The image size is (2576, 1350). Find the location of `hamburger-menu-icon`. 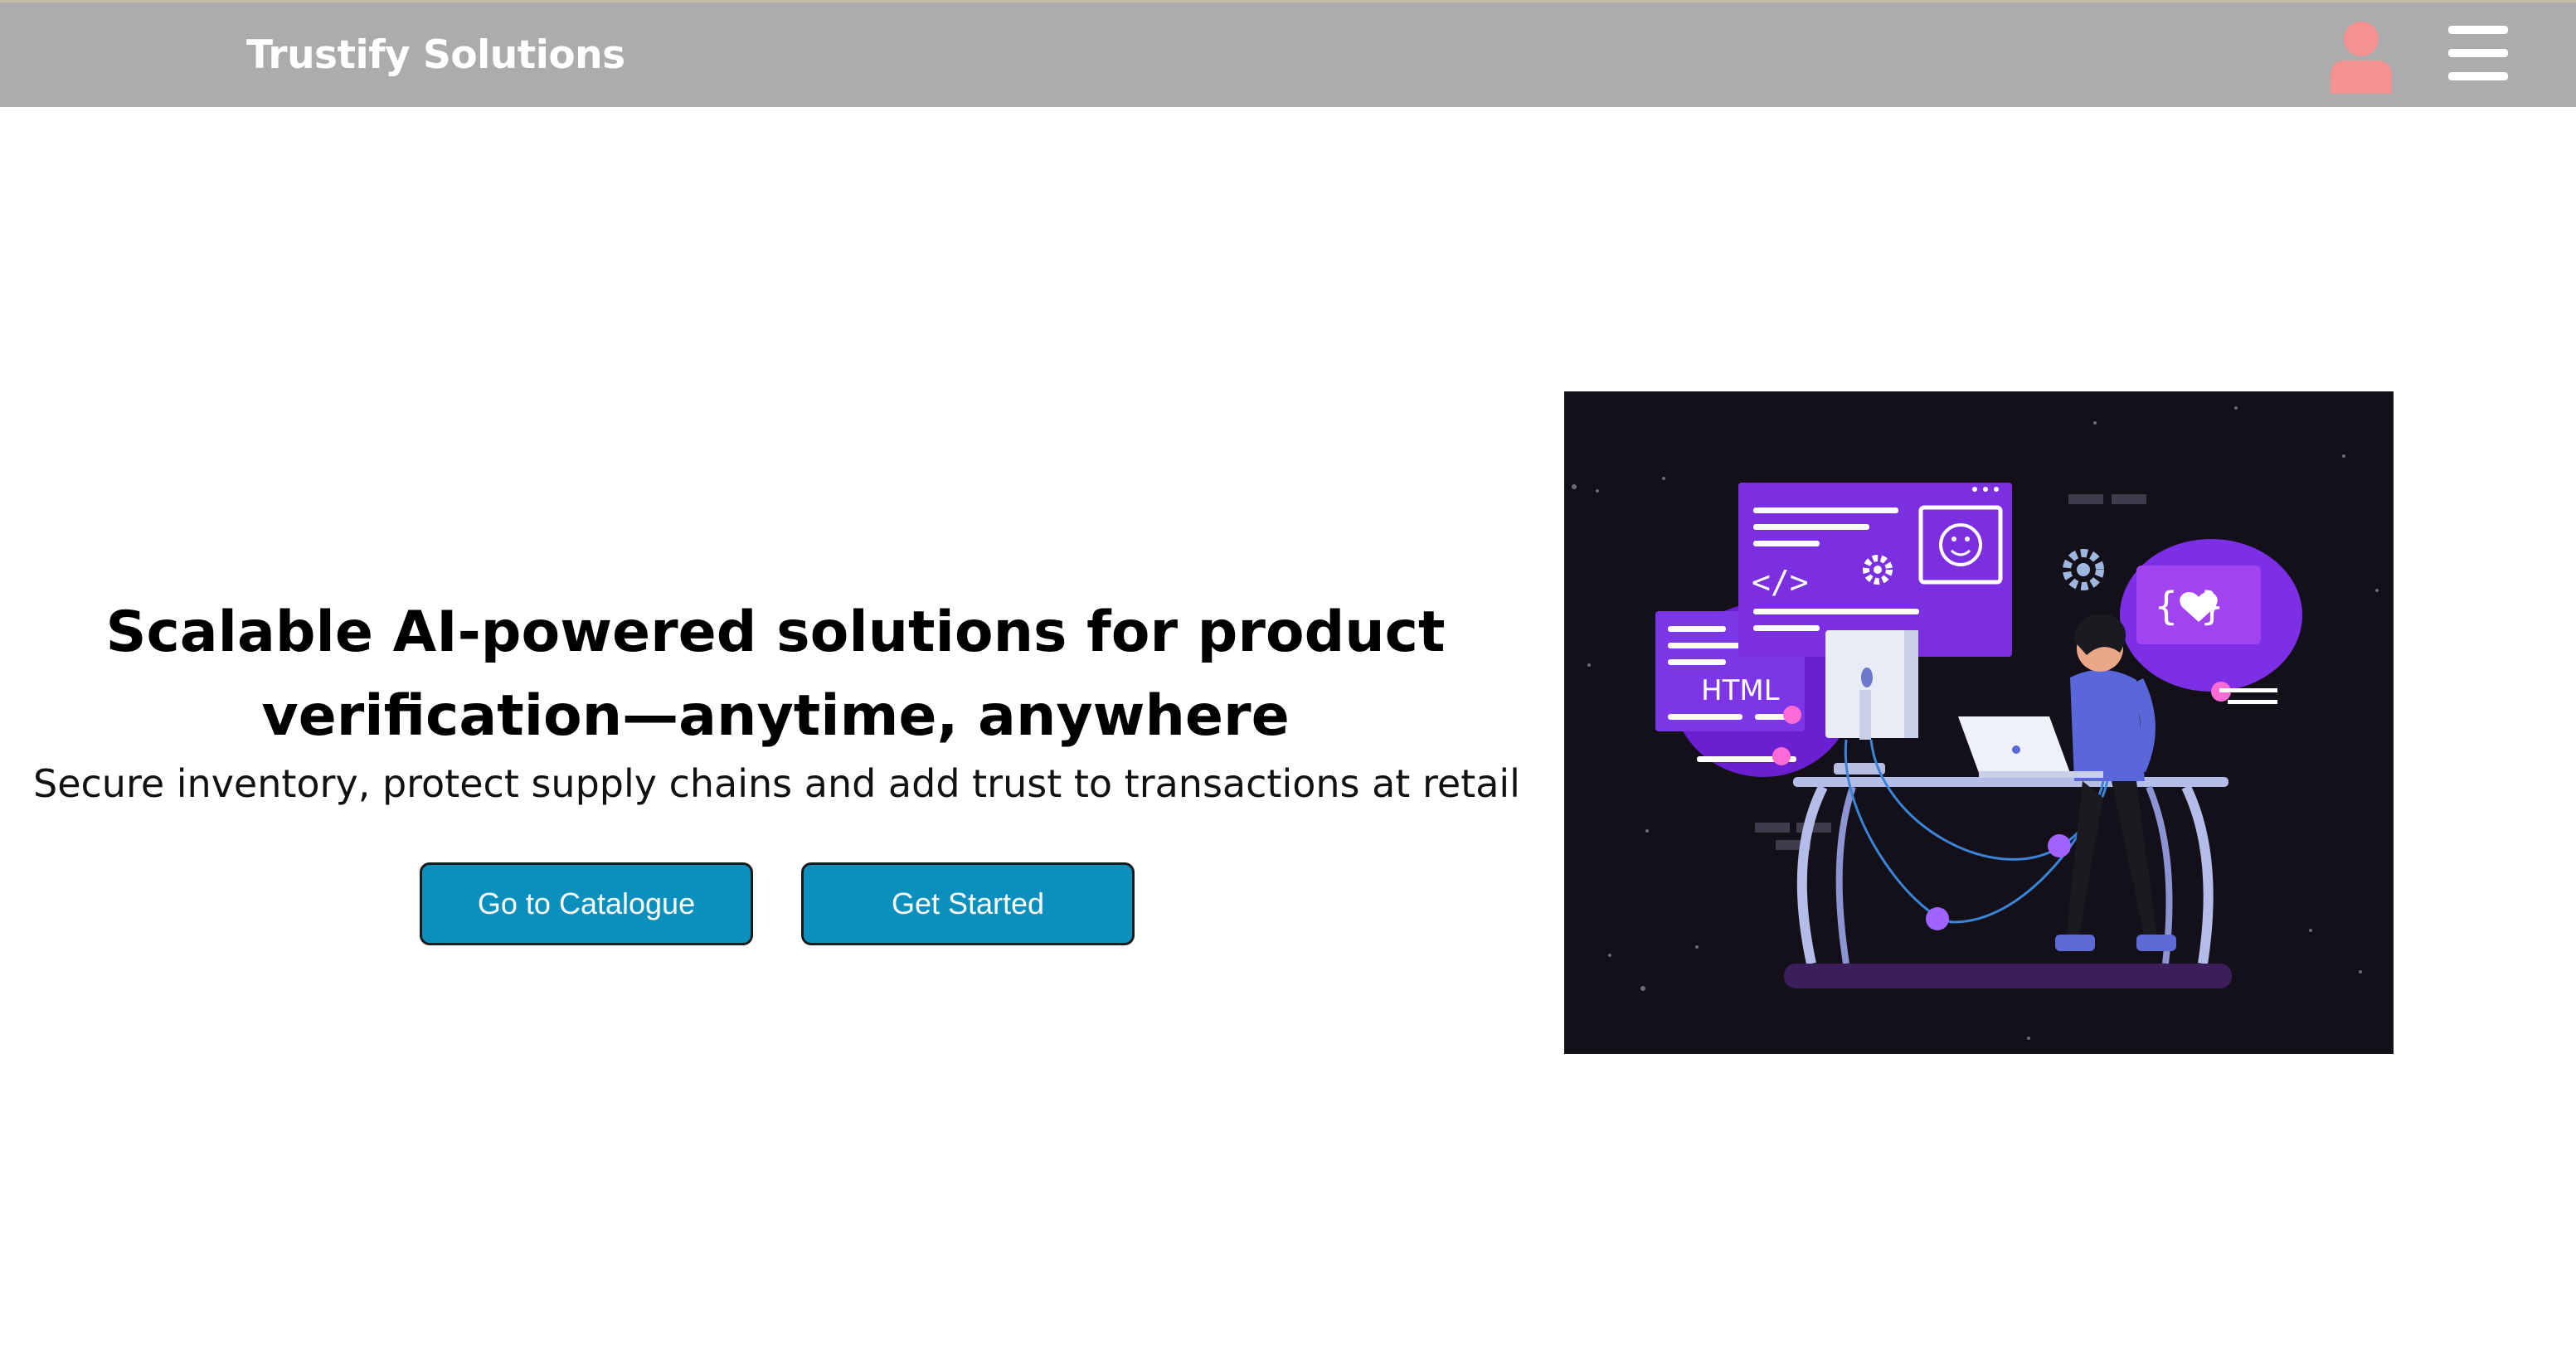

hamburger-menu-icon is located at coordinates (2478, 53).